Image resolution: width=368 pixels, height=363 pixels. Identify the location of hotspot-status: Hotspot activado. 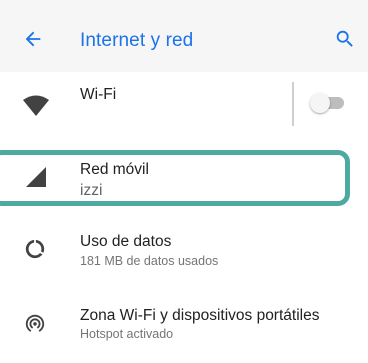
(127, 334).